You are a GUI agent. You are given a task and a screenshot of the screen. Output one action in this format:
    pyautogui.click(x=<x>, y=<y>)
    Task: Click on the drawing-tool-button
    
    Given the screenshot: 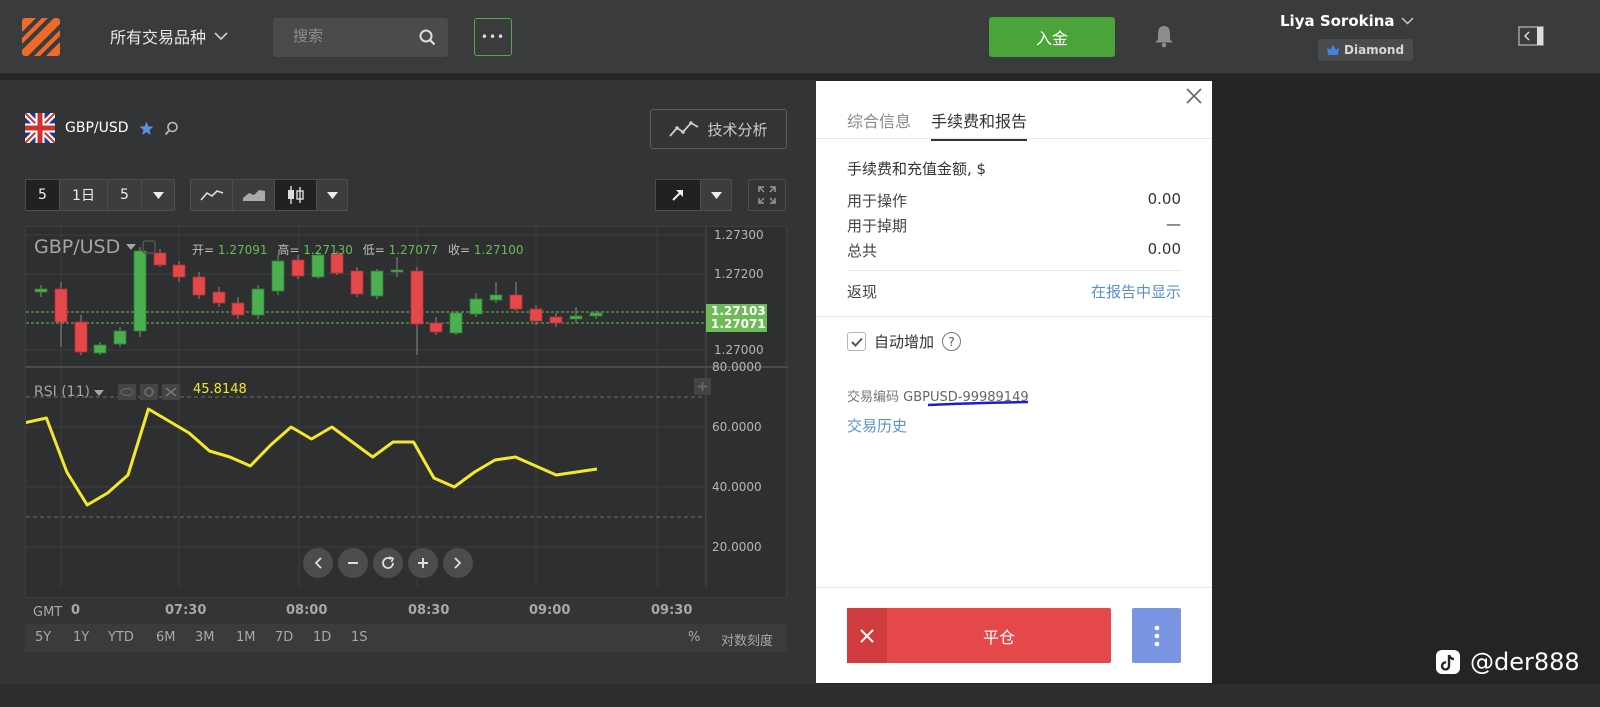 What is the action you would take?
    pyautogui.click(x=678, y=195)
    